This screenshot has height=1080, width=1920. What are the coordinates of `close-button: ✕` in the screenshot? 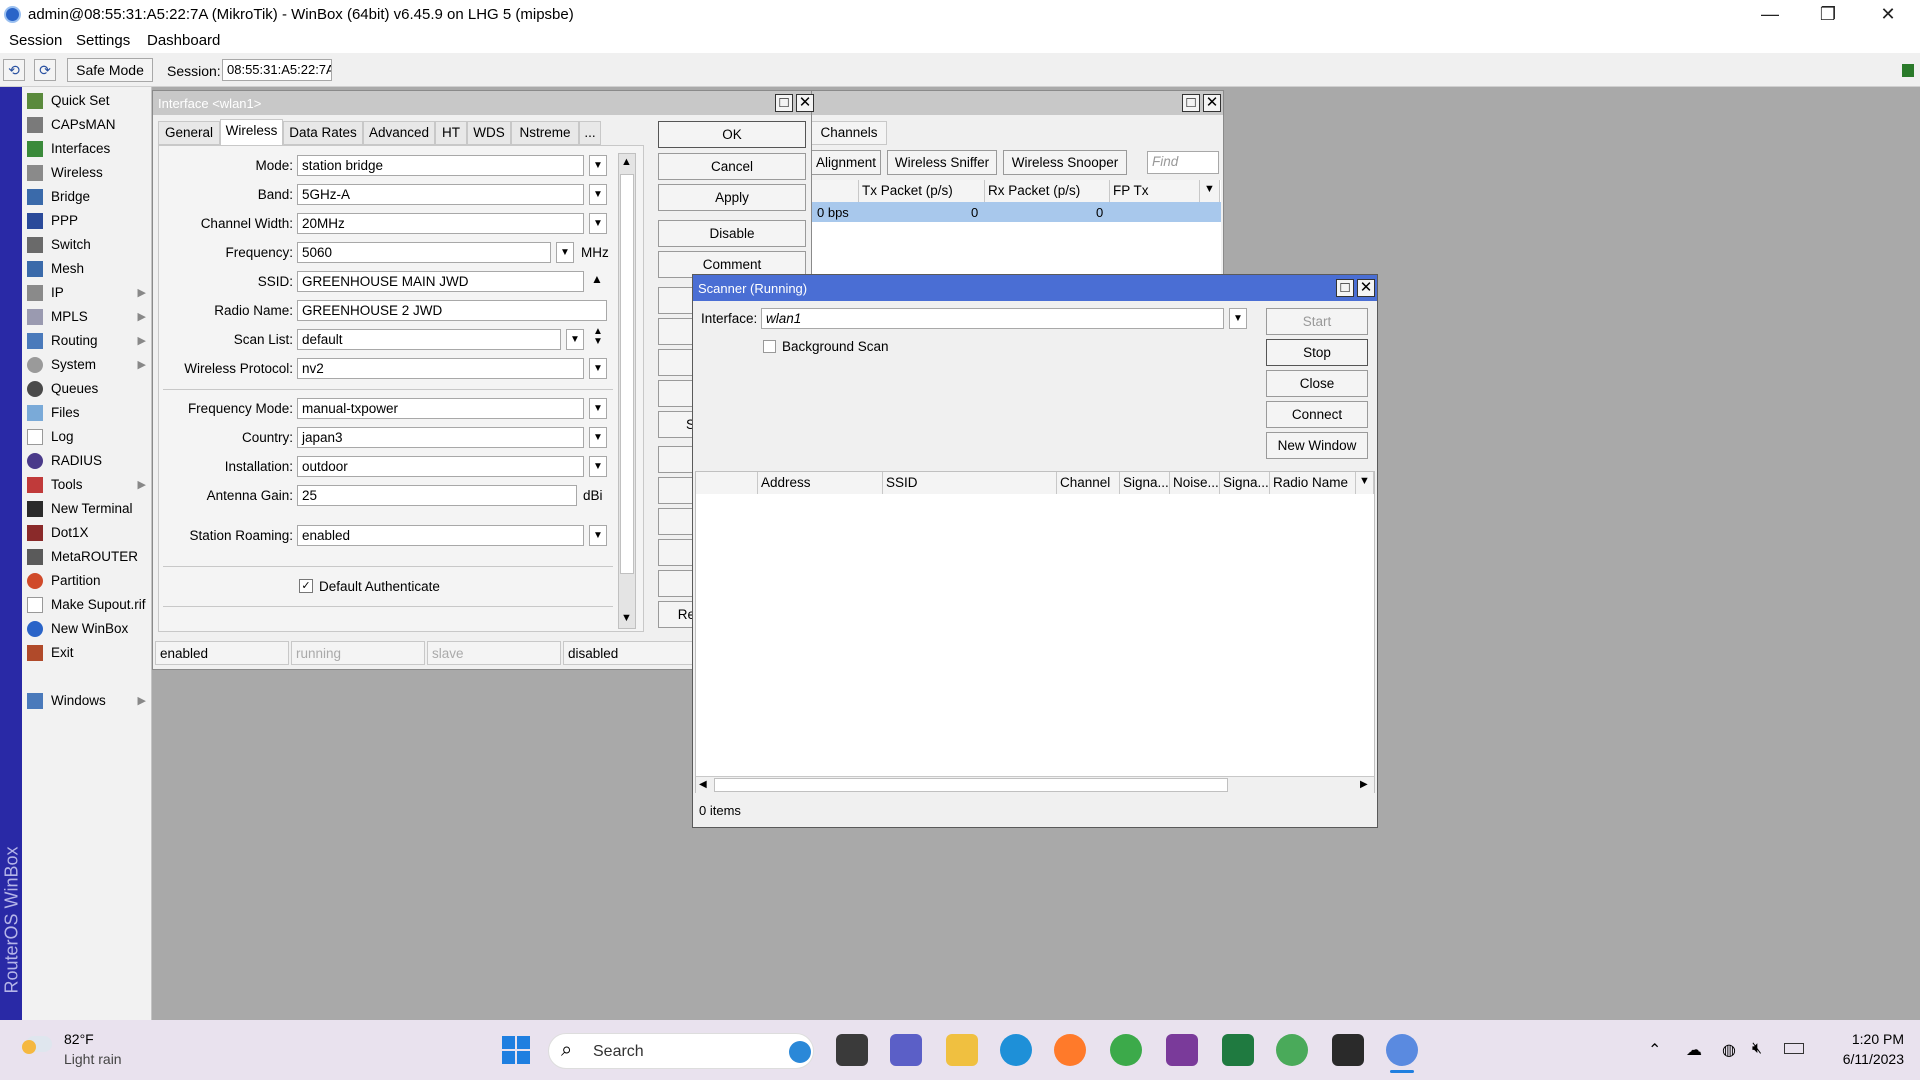 It's located at (1888, 14).